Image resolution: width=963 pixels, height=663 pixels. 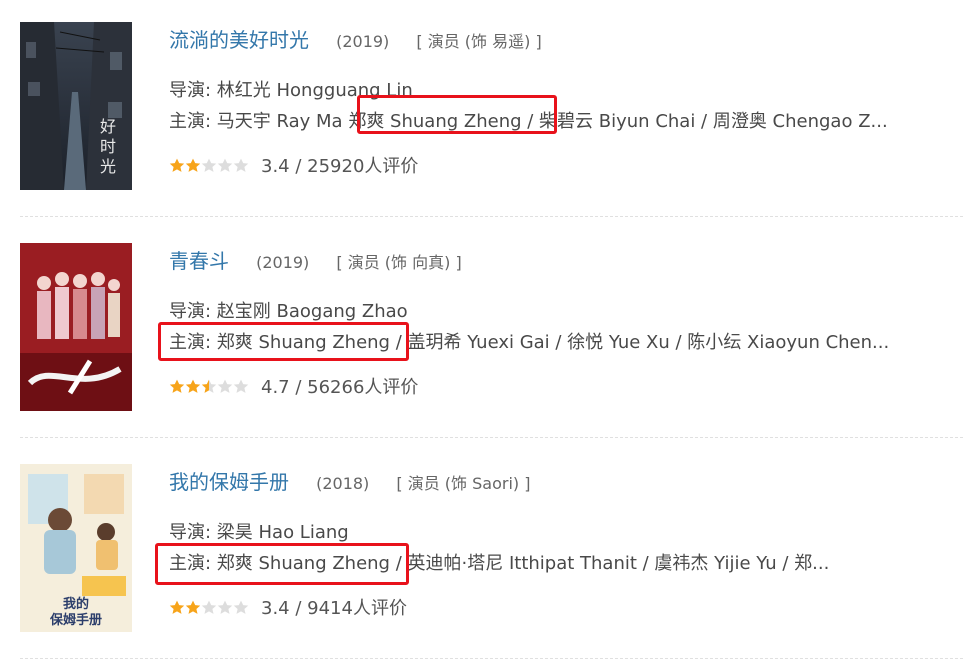 What do you see at coordinates (108, 126) in the screenshot?
I see `svg-text: 好` at bounding box center [108, 126].